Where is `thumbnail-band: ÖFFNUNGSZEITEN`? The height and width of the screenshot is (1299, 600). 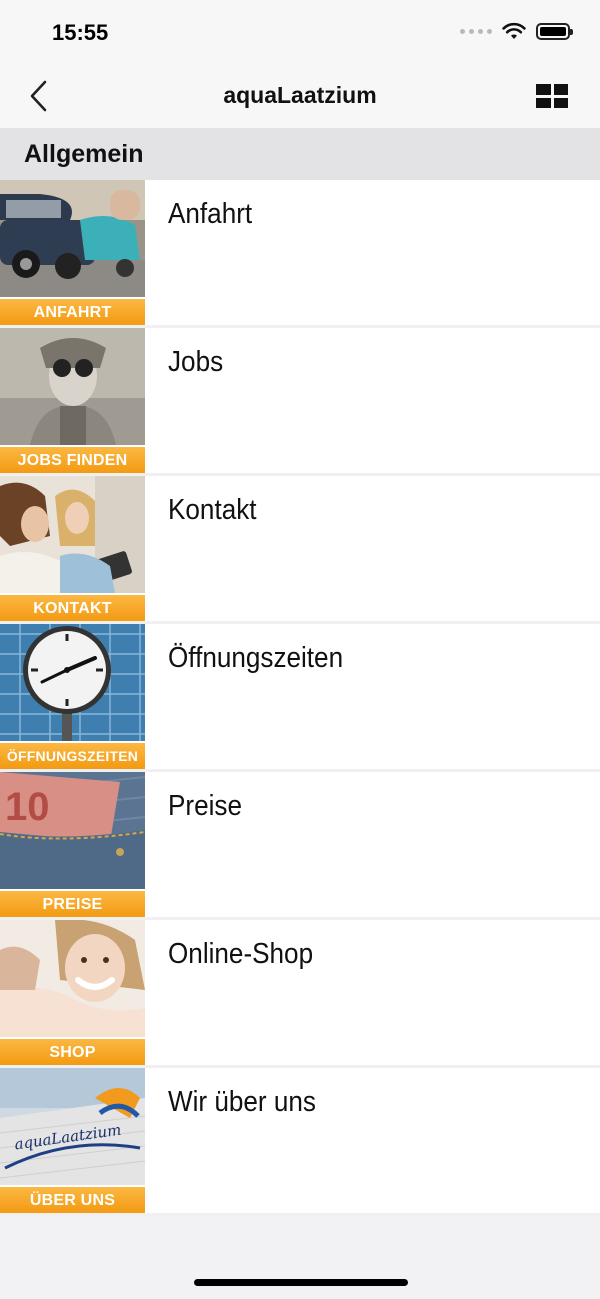
thumbnail-band: ÖFFNUNGSZEITEN is located at coordinates (72, 755).